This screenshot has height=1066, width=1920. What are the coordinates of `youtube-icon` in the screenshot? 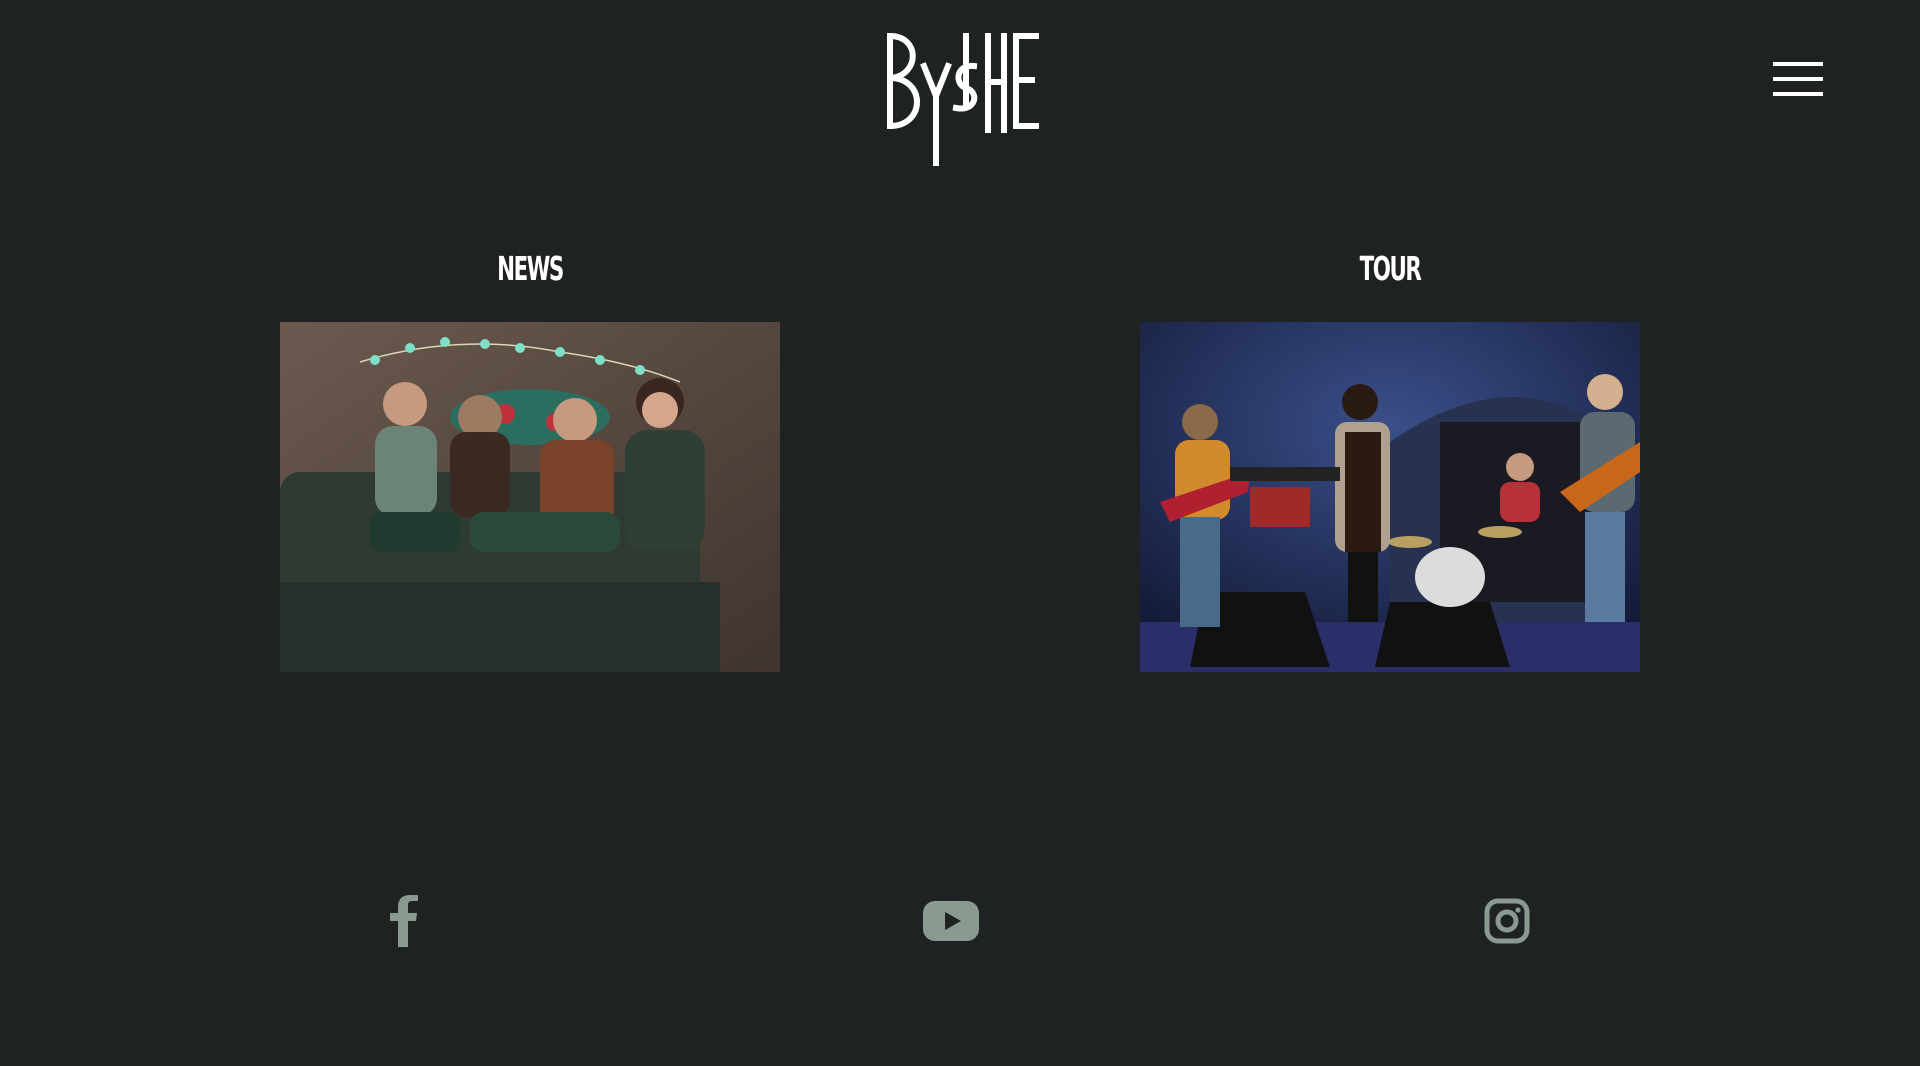 It's located at (951, 921).